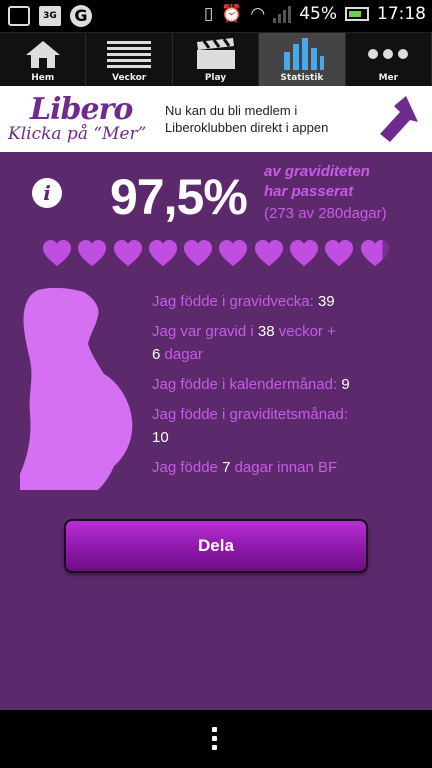 Image resolution: width=432 pixels, height=768 pixels. Describe the element at coordinates (250, 414) in the screenshot. I see `fact-text: Jag födde i graviditetsmånad:` at that location.